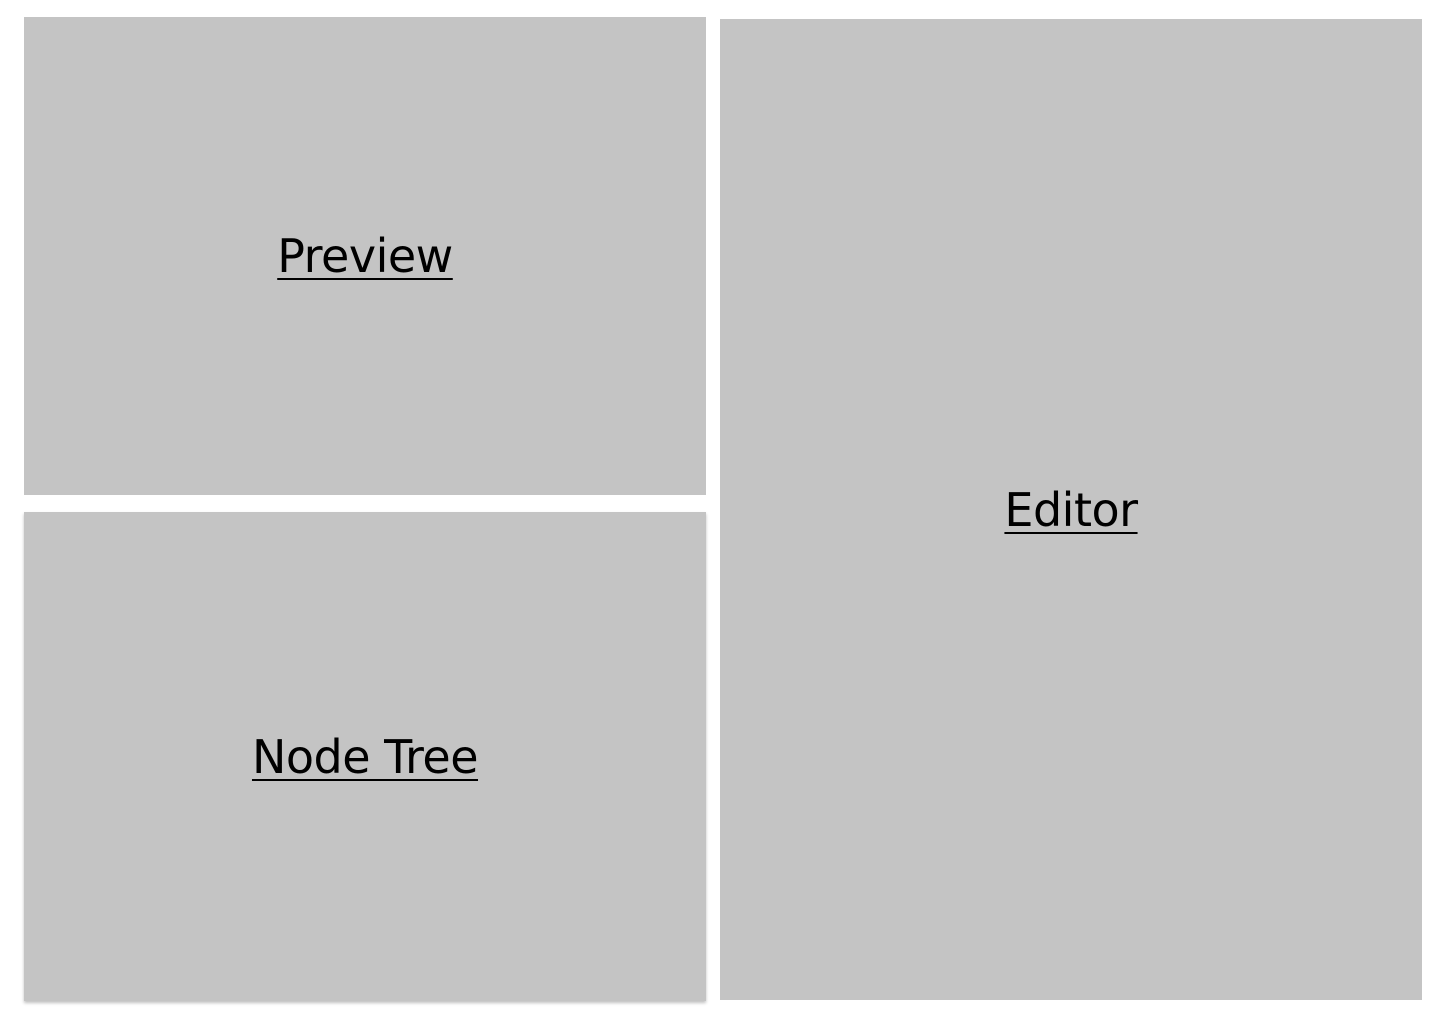 This screenshot has height=1024, width=1440. I want to click on preview-link: Preview, so click(365, 256).